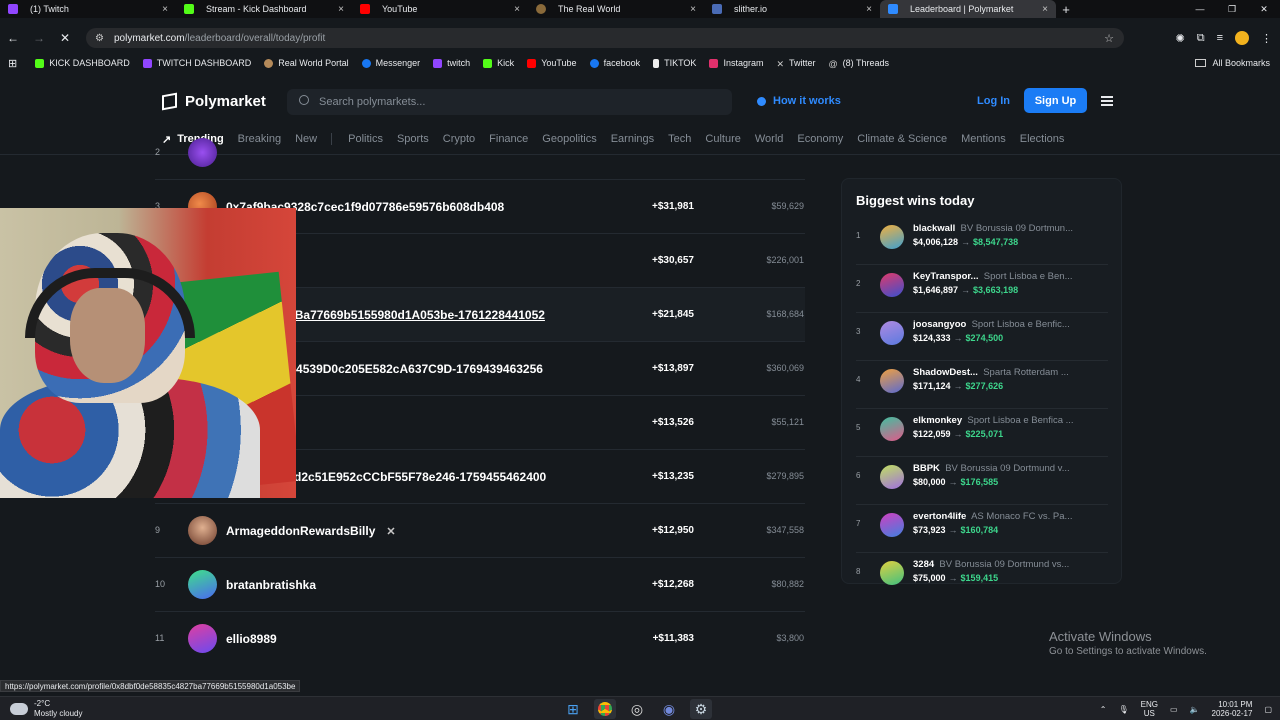 This screenshot has height=720, width=1280. Describe the element at coordinates (616, 9) in the screenshot. I see `tab-real-world: The Real World ×` at that location.